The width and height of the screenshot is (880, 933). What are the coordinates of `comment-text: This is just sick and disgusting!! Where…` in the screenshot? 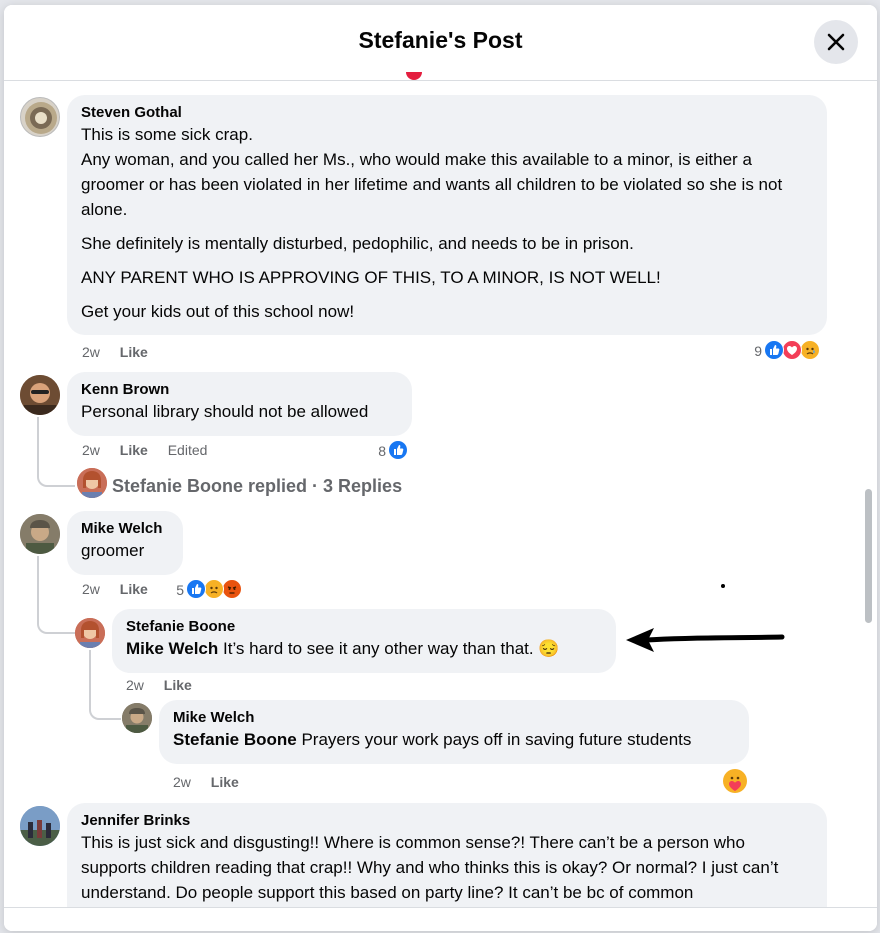 It's located at (430, 867).